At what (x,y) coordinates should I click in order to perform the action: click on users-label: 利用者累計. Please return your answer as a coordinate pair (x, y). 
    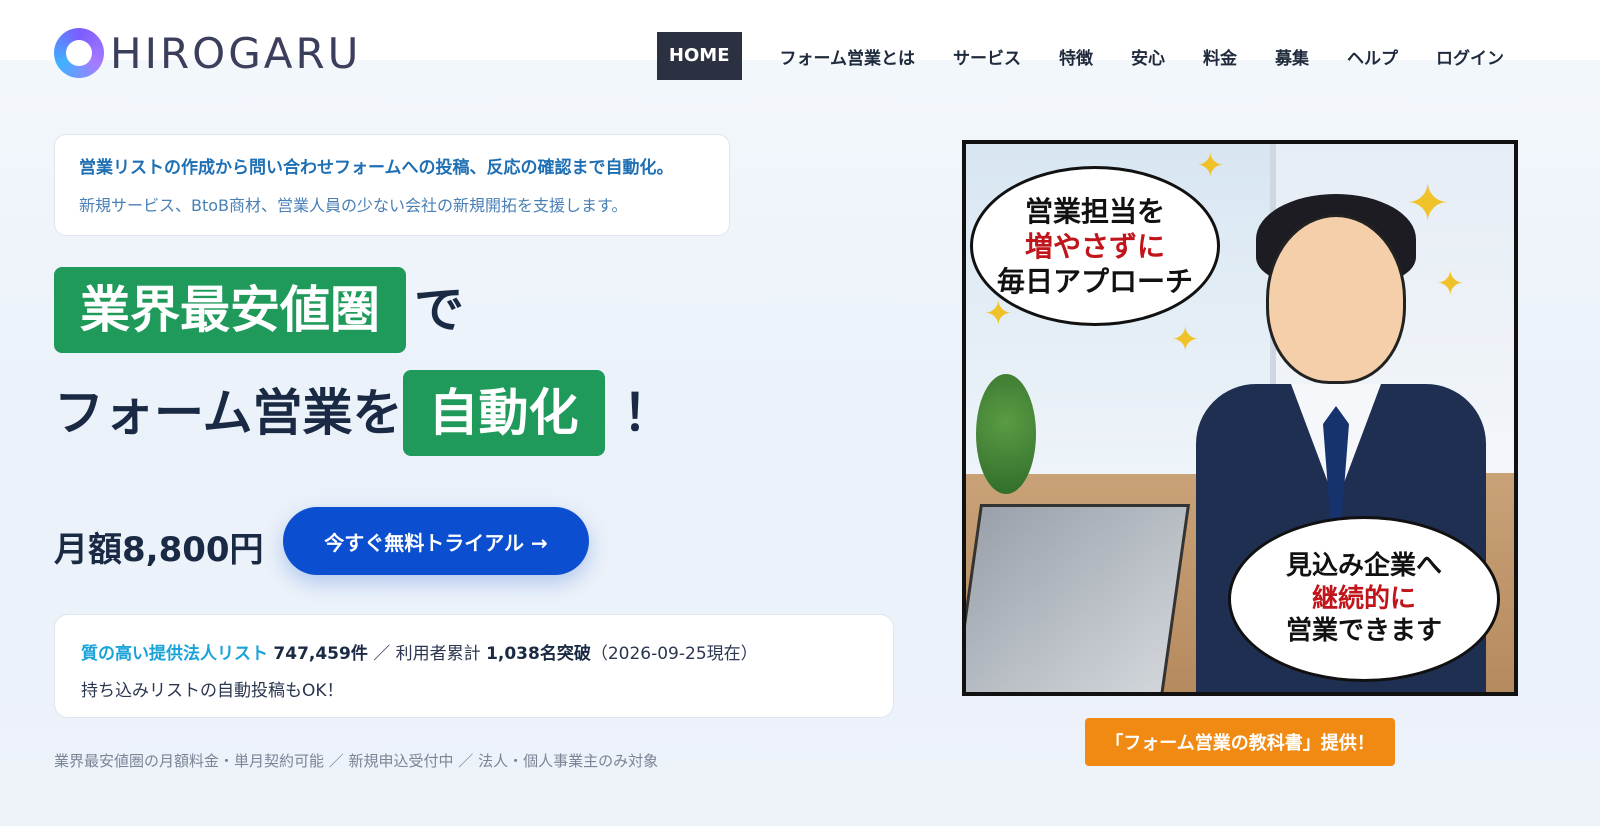
    Looking at the image, I should click on (438, 654).